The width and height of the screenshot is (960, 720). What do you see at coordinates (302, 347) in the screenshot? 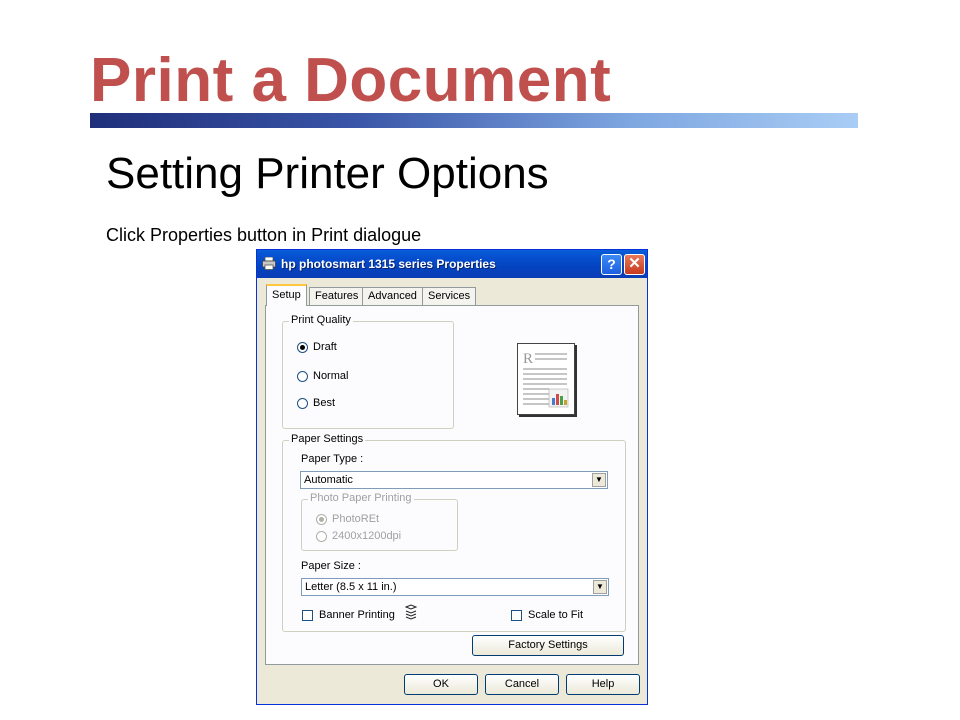
I see `draft-radio` at bounding box center [302, 347].